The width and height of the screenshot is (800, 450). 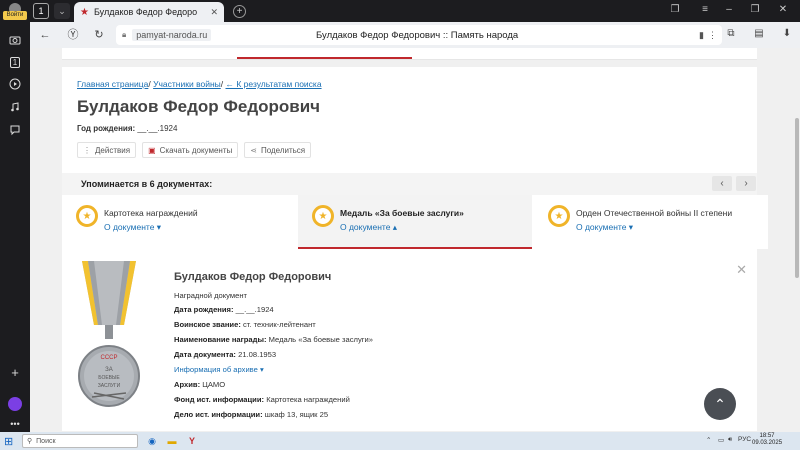 I want to click on clock: 18:57 09.03.2025, so click(x=767, y=440).